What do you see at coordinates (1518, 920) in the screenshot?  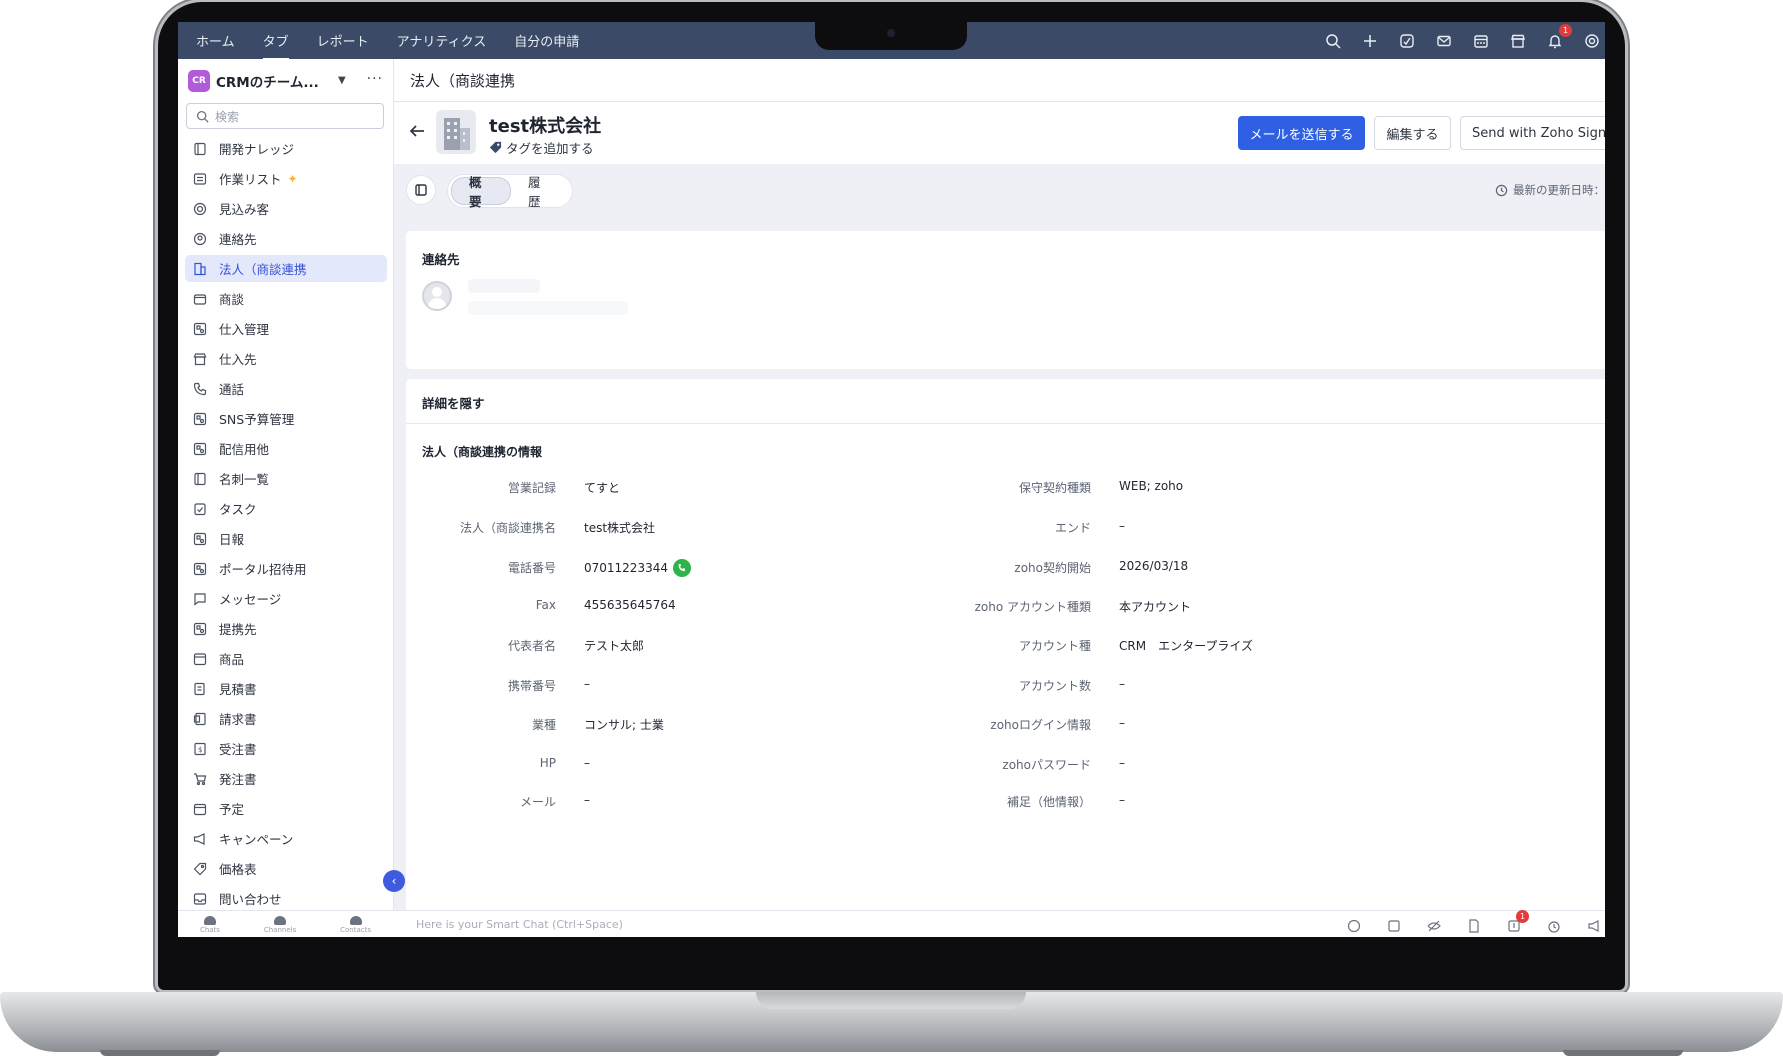 I see `download-icon: 1` at bounding box center [1518, 920].